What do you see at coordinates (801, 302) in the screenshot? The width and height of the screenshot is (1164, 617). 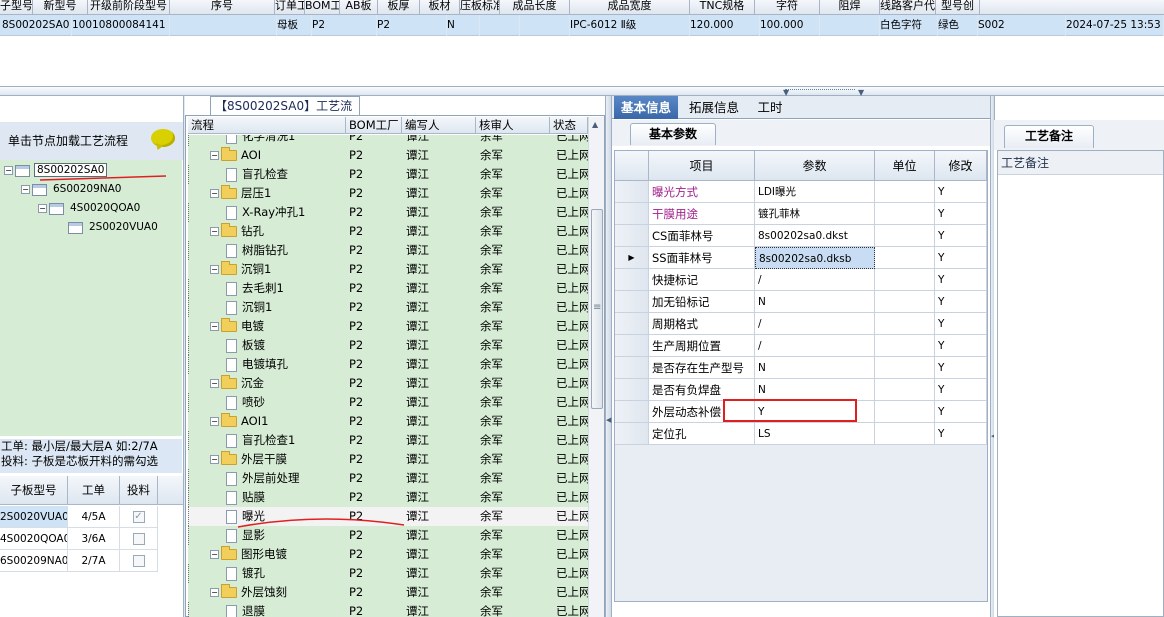 I see `param-row: 加无铅标记 N Y` at bounding box center [801, 302].